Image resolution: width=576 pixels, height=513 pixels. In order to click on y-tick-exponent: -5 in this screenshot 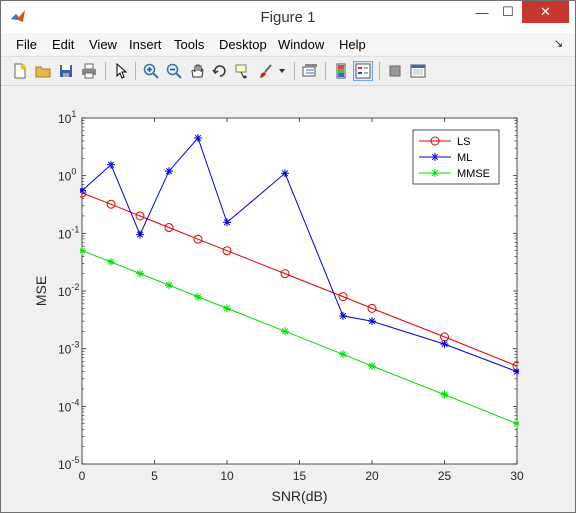, I will do `click(75, 460)`.